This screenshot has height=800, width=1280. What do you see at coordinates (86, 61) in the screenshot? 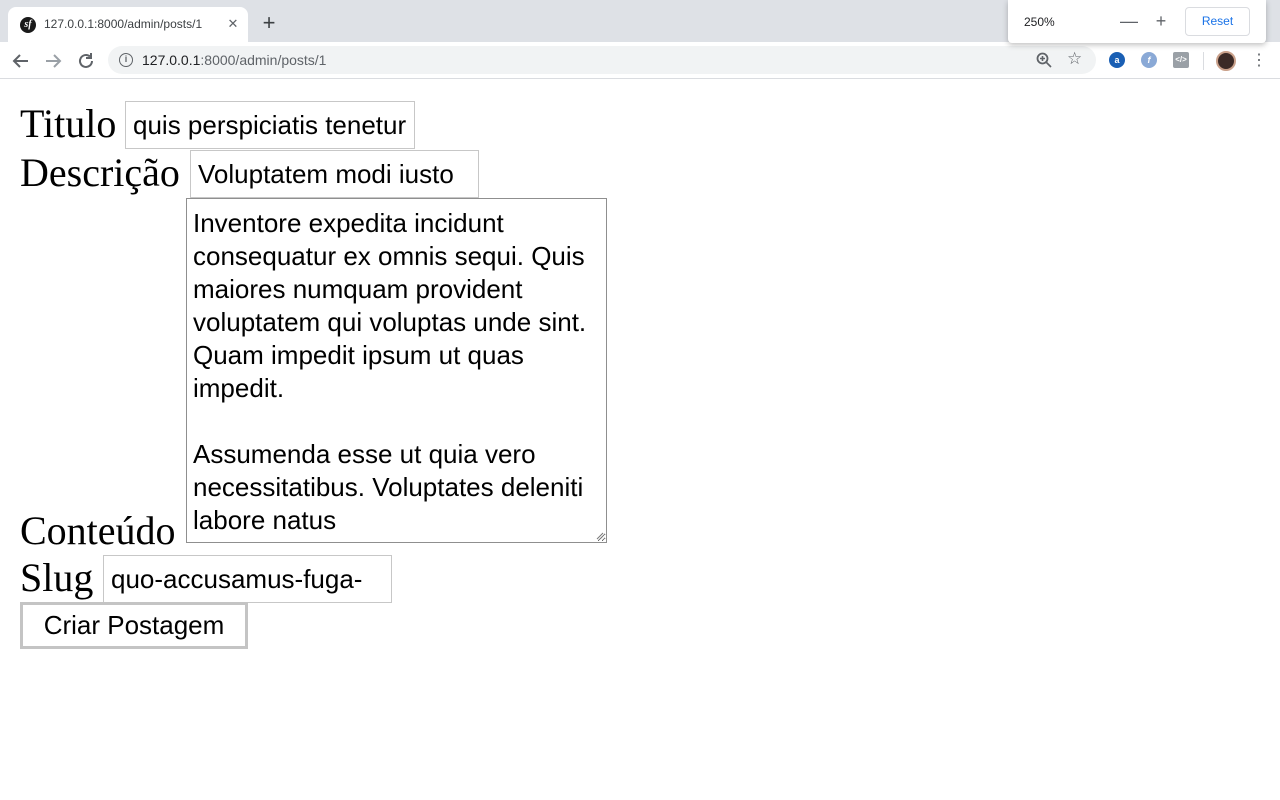
I see `reload-icon` at bounding box center [86, 61].